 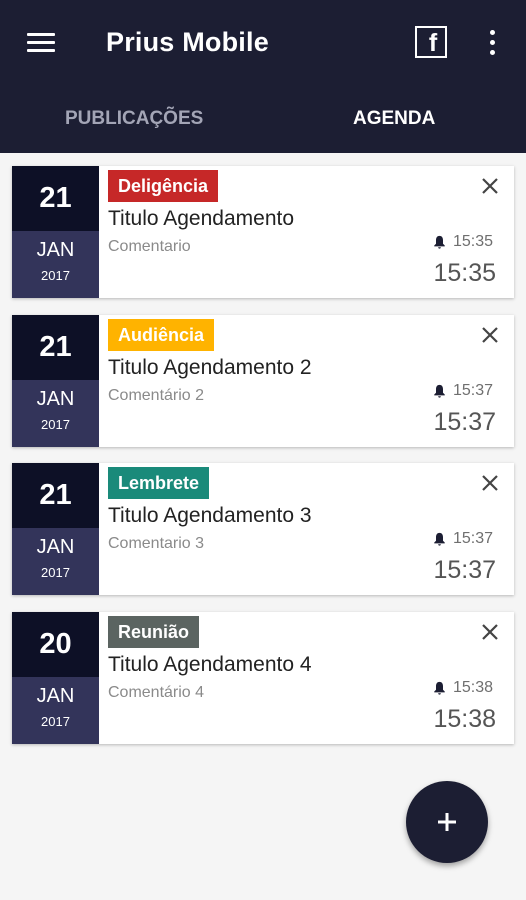 I want to click on more-vert-icon, so click(x=493, y=43).